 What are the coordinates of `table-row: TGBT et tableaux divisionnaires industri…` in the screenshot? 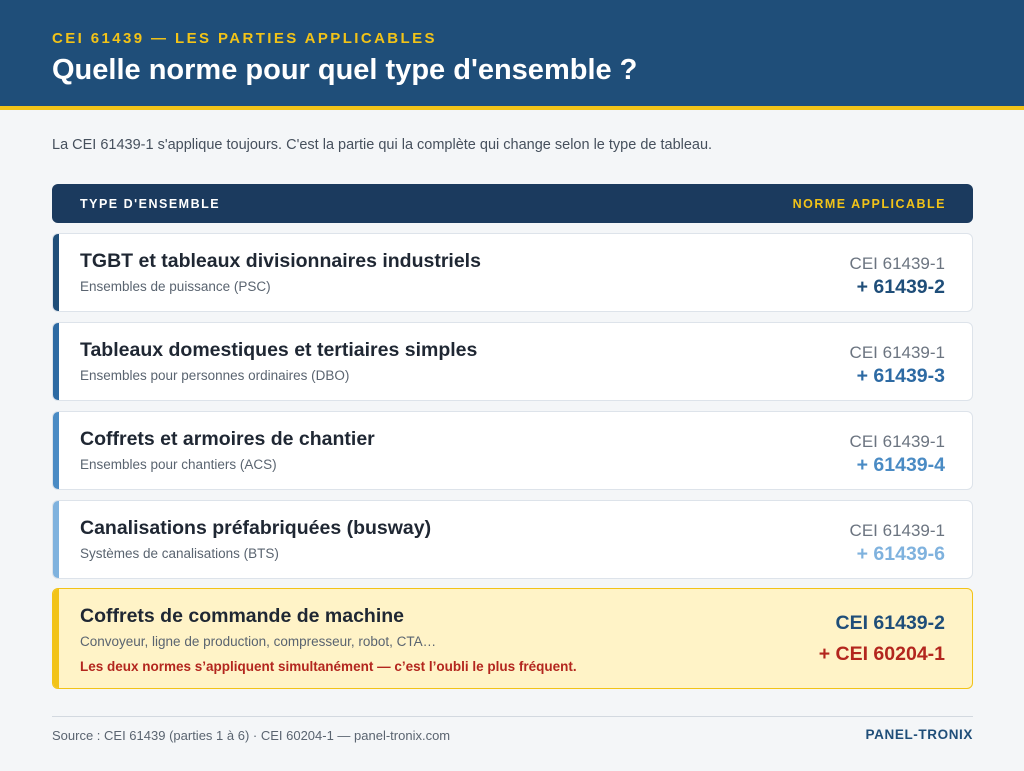 It's located at (512, 272).